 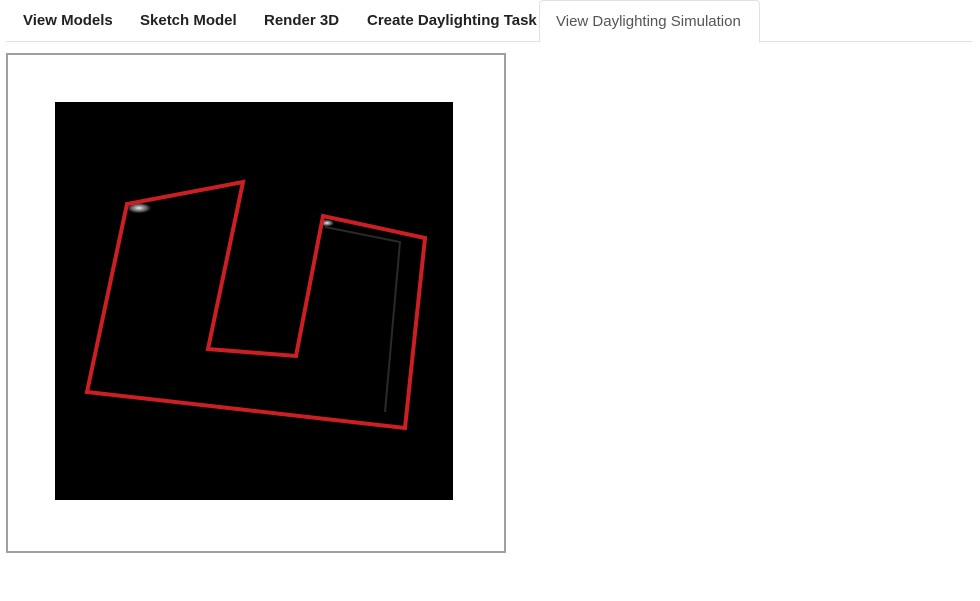 I want to click on tab-render-3d: Render 3D, so click(x=301, y=21).